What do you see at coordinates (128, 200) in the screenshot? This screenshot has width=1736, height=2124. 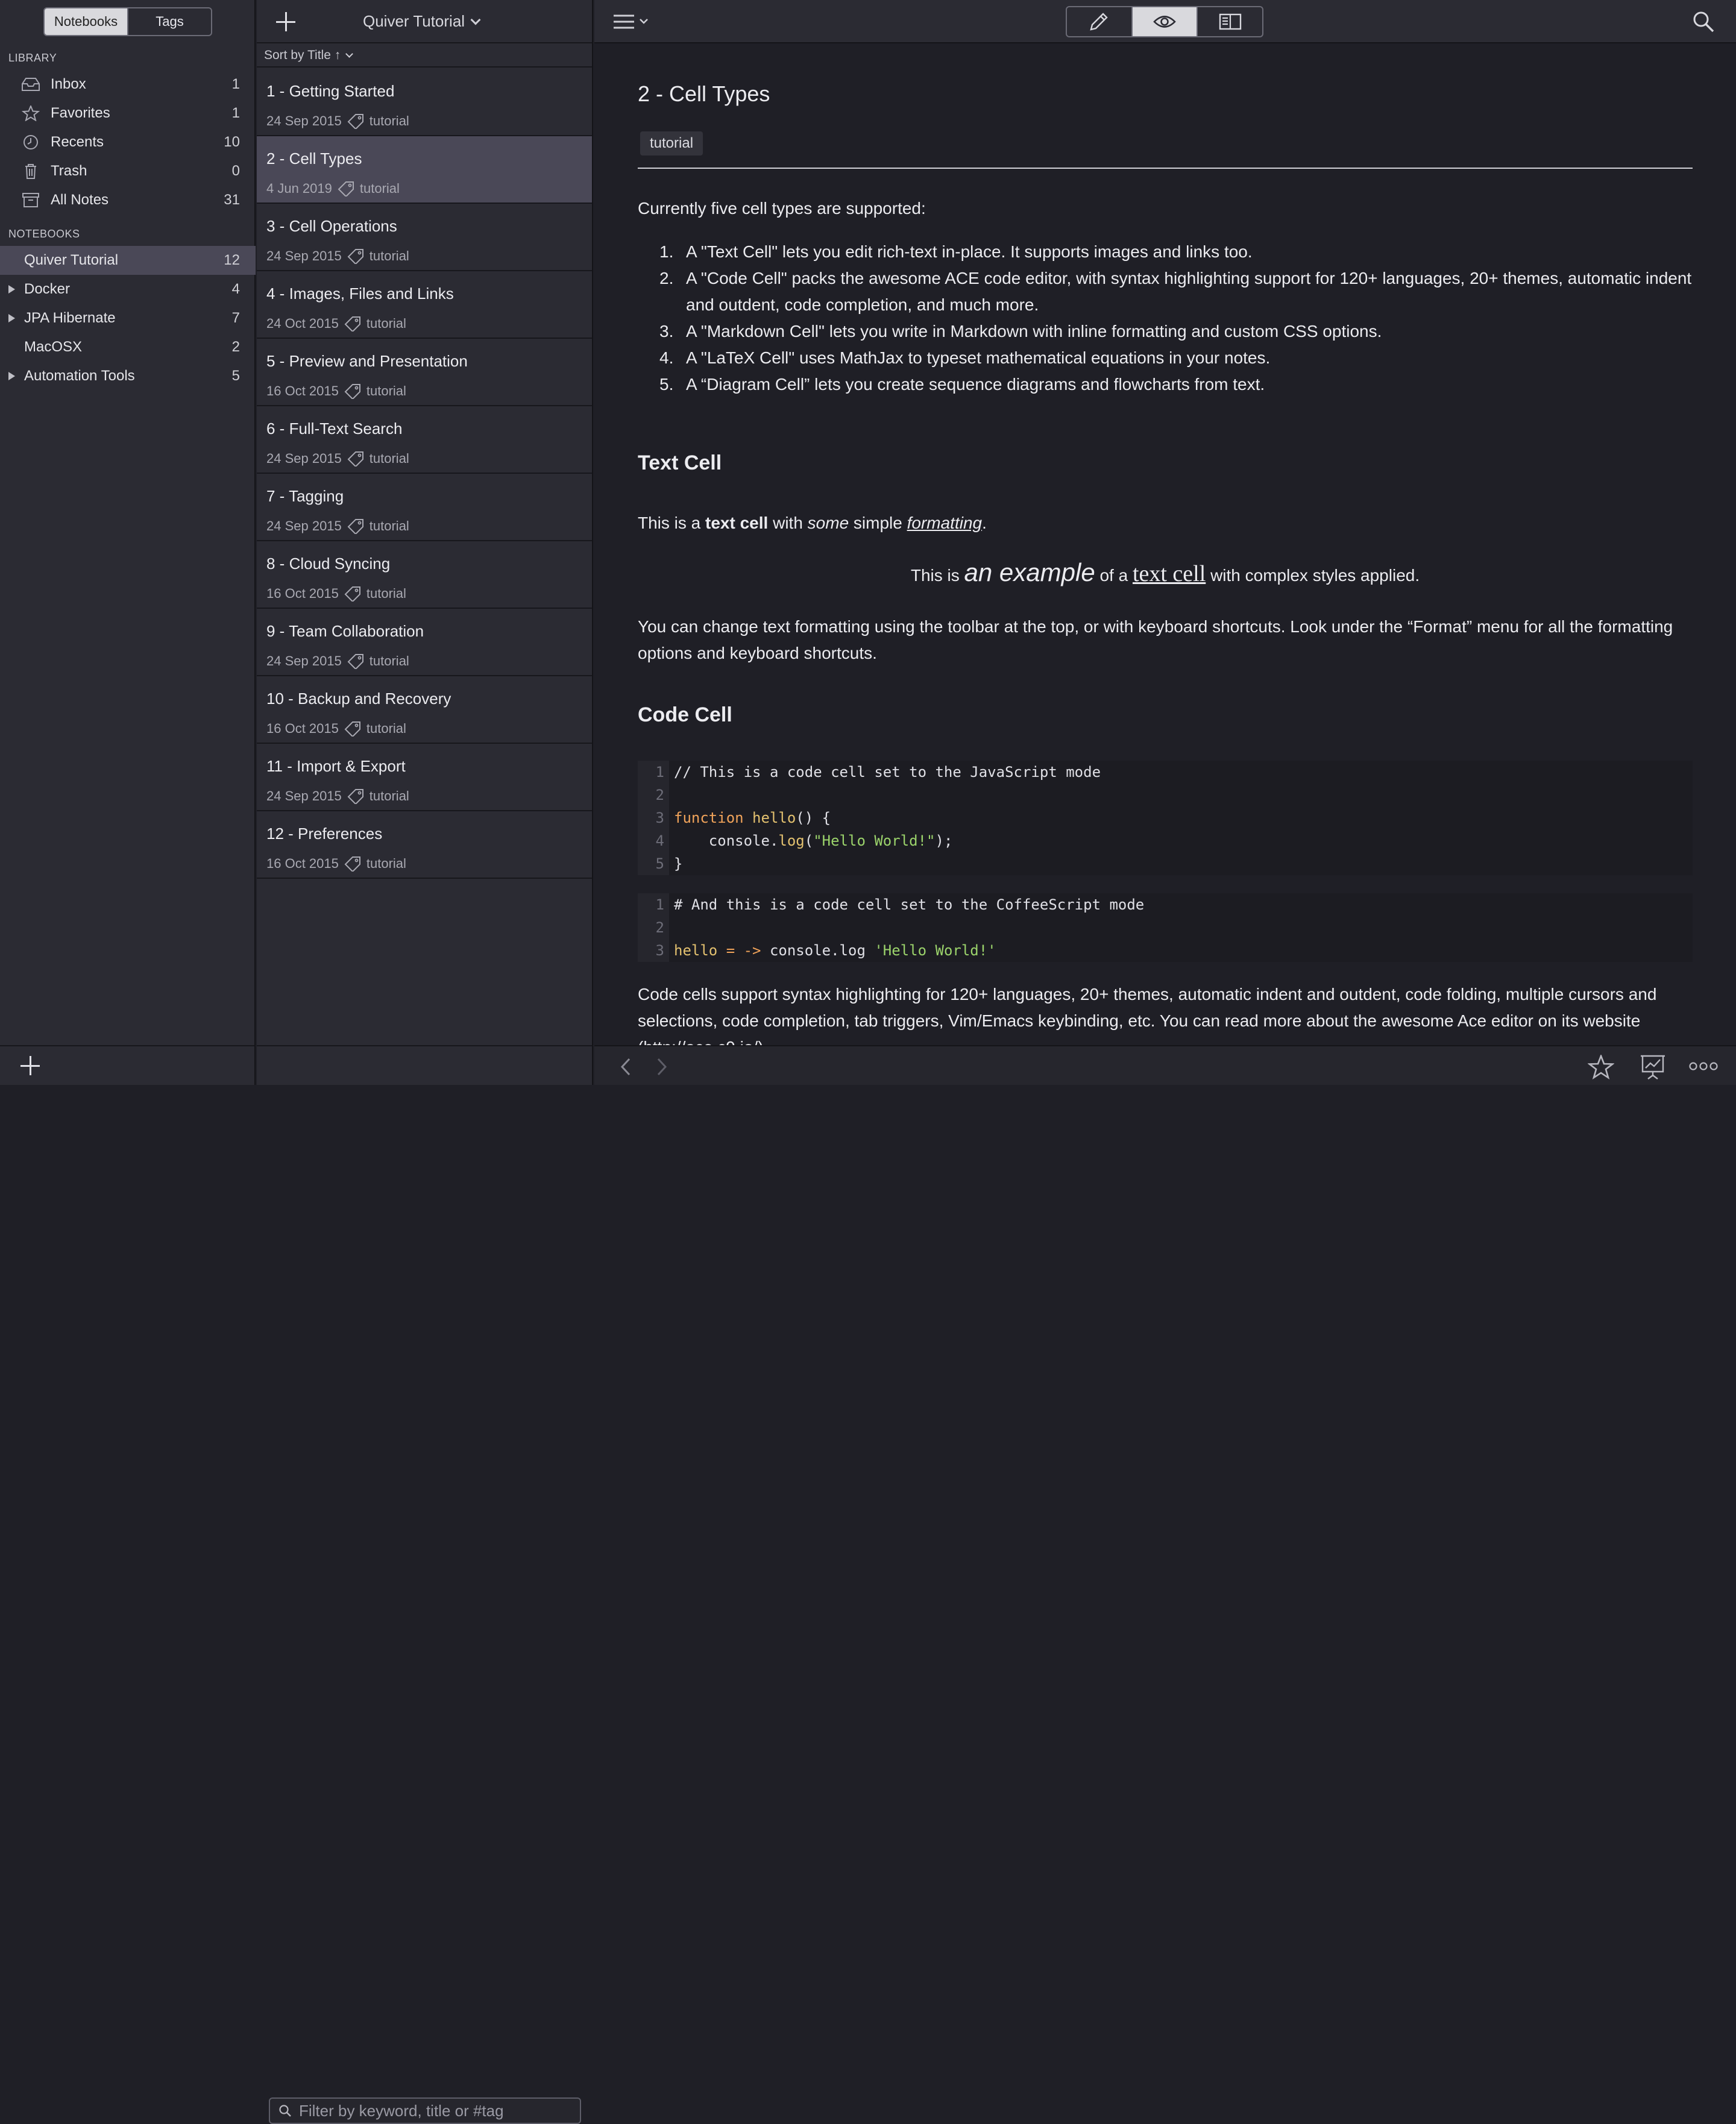 I see `sidebar-item-all-notes: All Notes 31` at bounding box center [128, 200].